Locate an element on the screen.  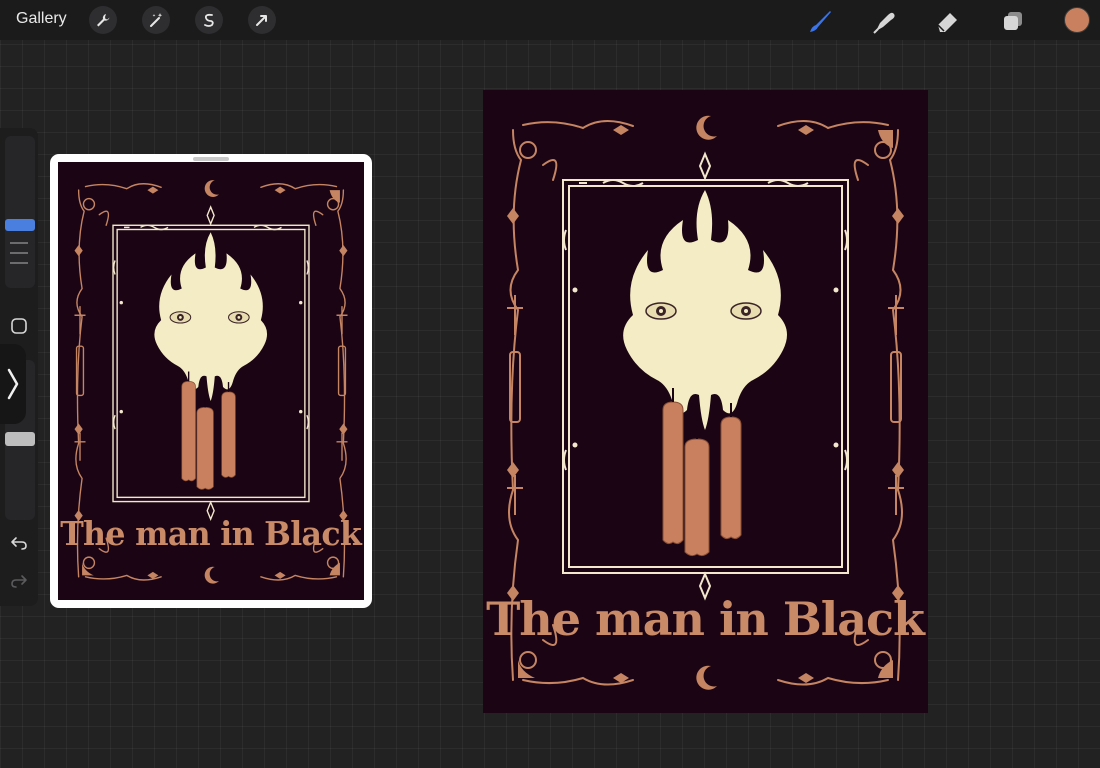
eraser-icon is located at coordinates (948, 21).